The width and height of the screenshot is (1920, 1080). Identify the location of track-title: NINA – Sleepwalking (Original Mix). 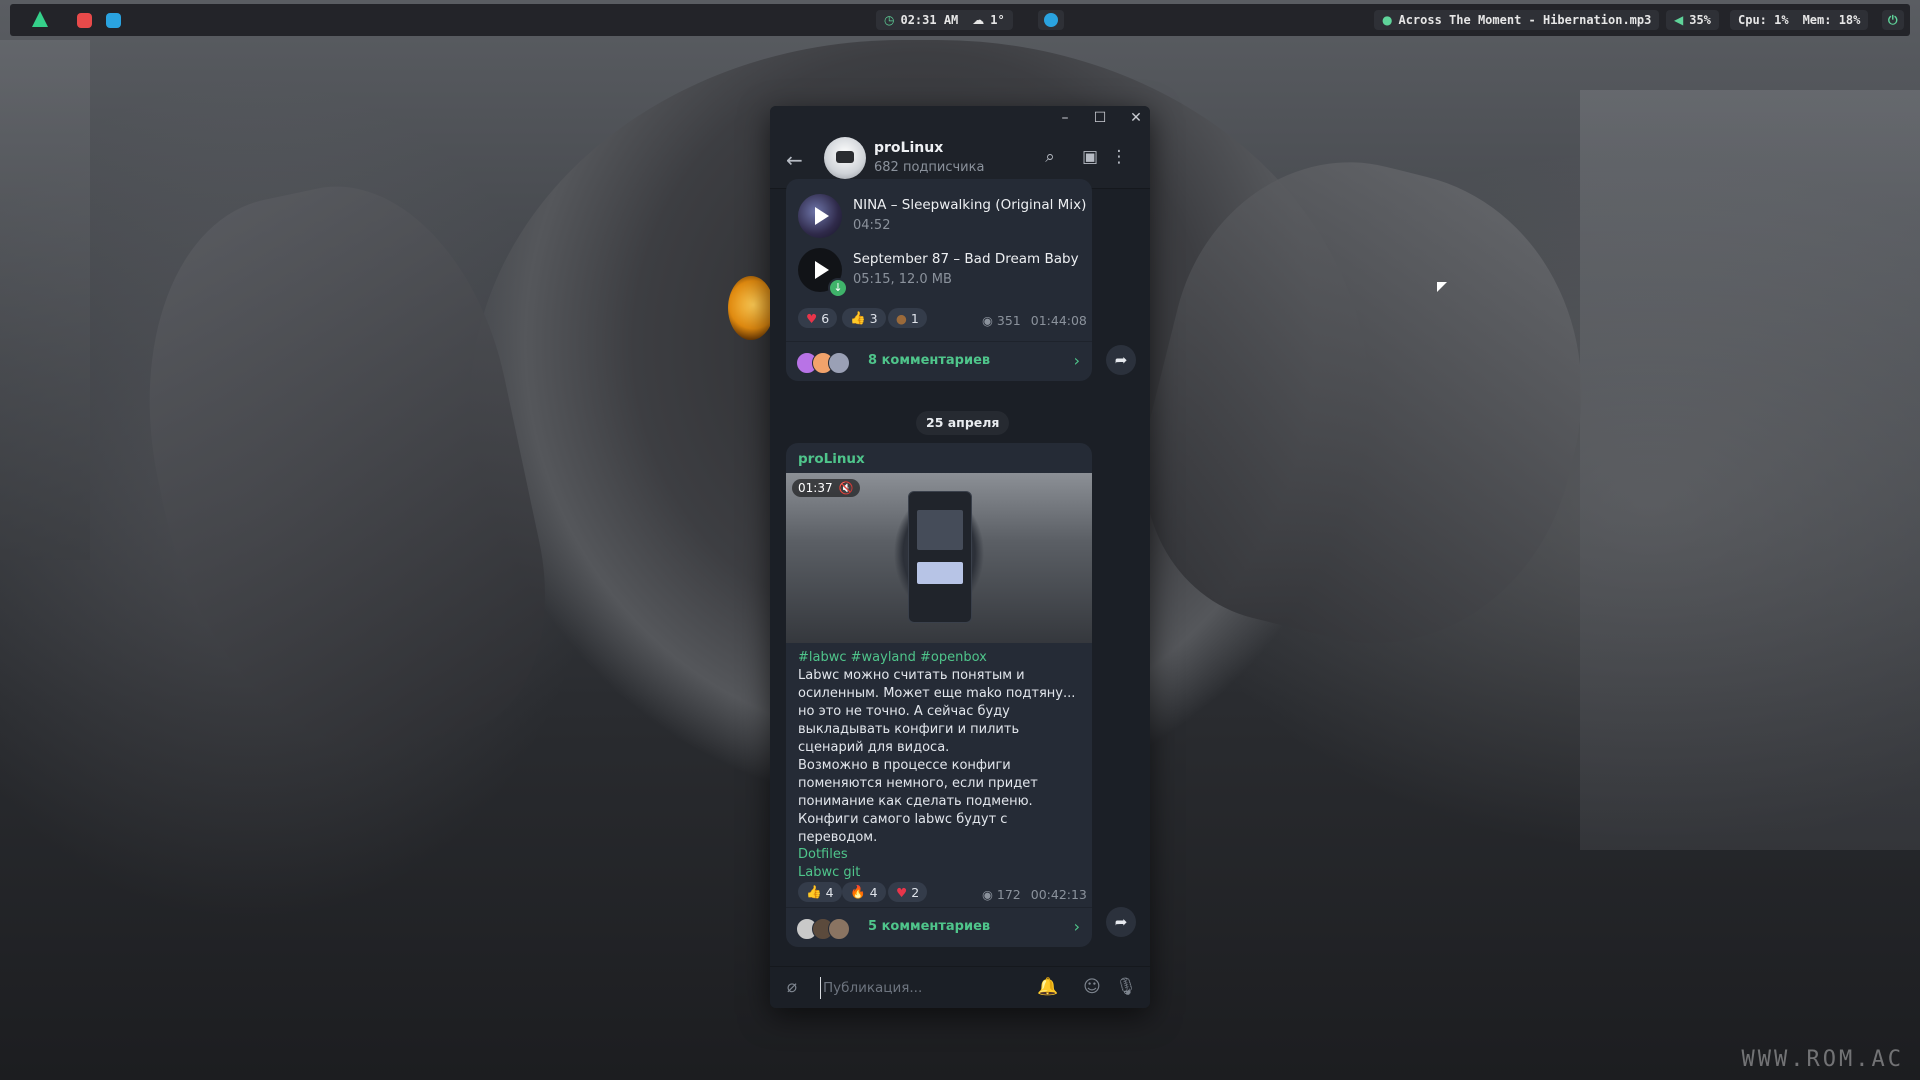
(970, 205).